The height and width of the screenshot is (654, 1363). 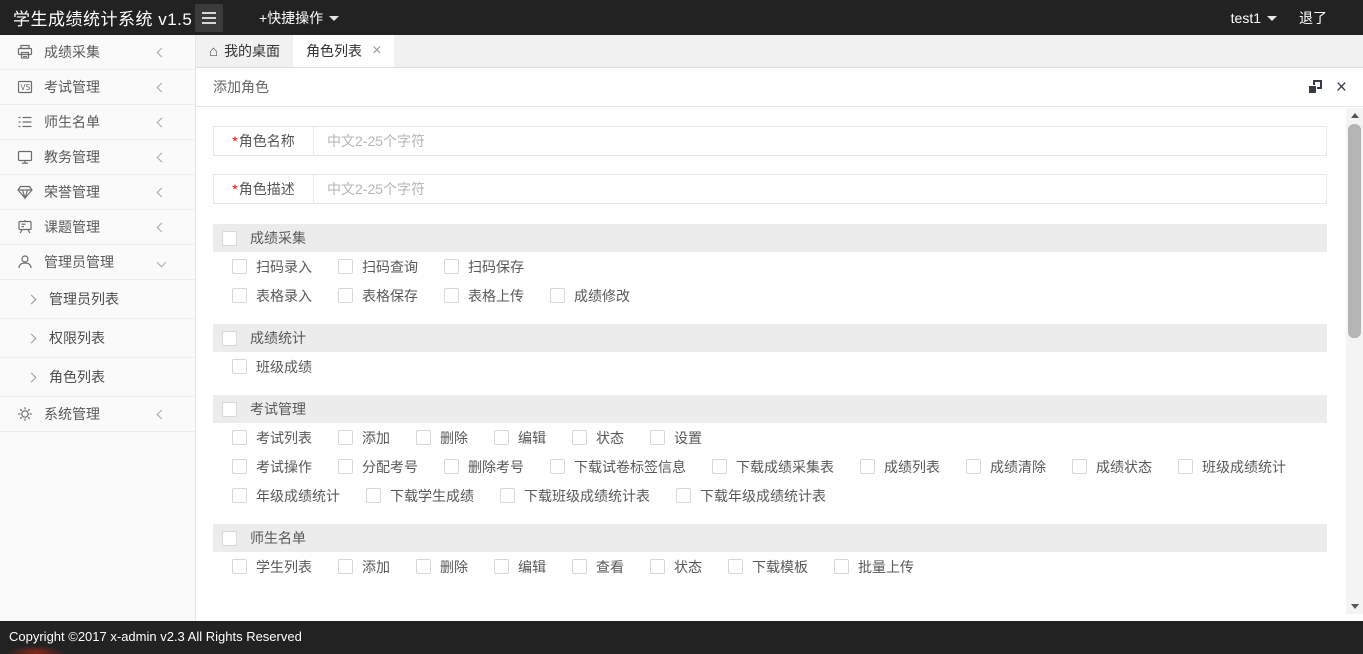 I want to click on role-name-input, so click(x=820, y=141).